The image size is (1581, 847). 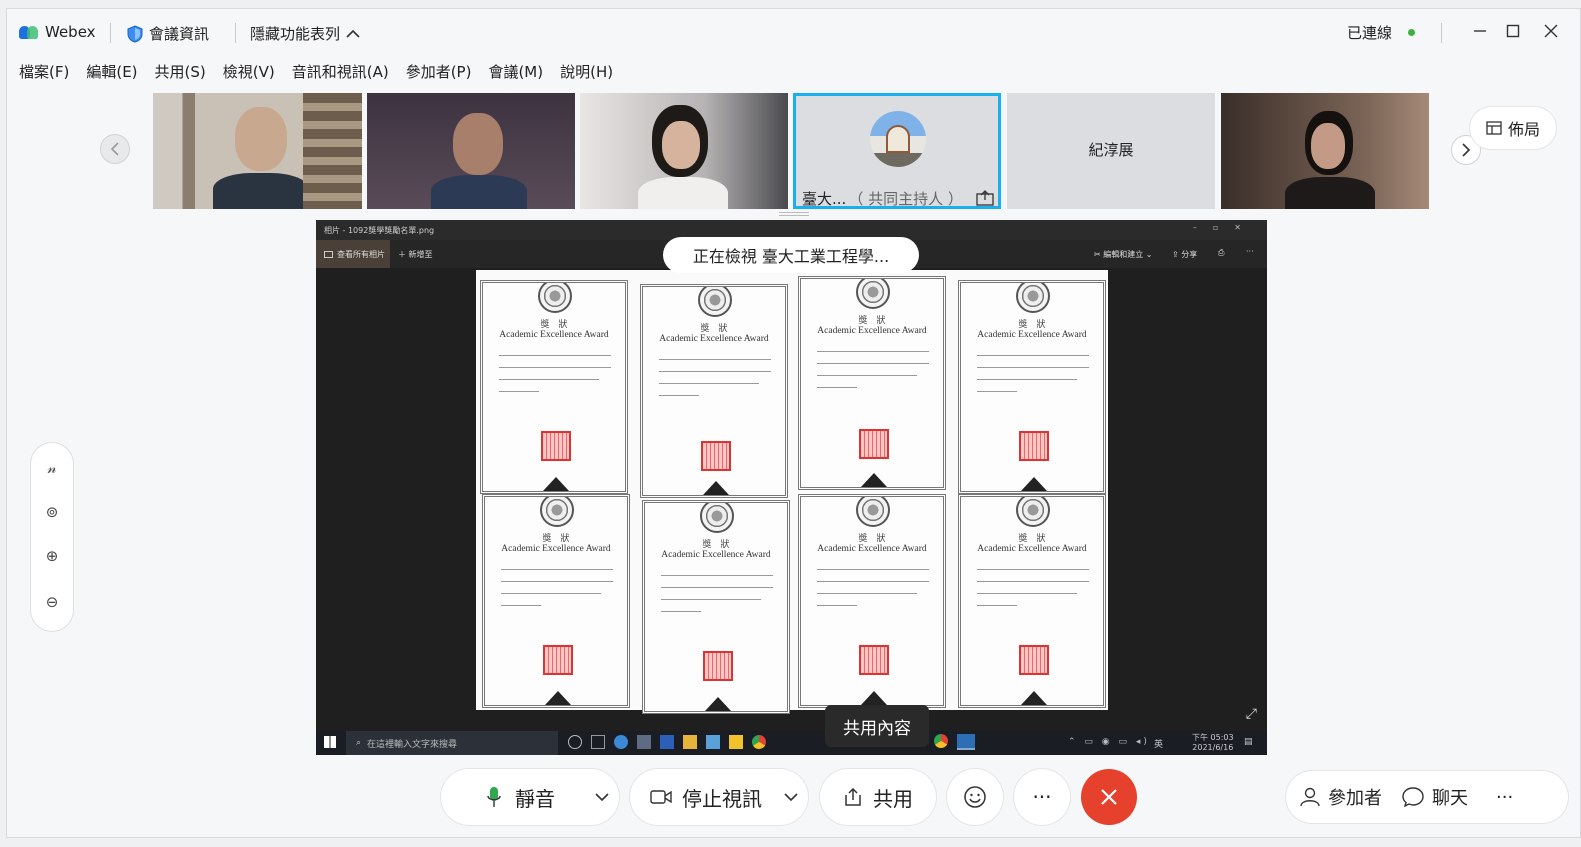 I want to click on menu-meeting: 會議(M), so click(x=515, y=74).